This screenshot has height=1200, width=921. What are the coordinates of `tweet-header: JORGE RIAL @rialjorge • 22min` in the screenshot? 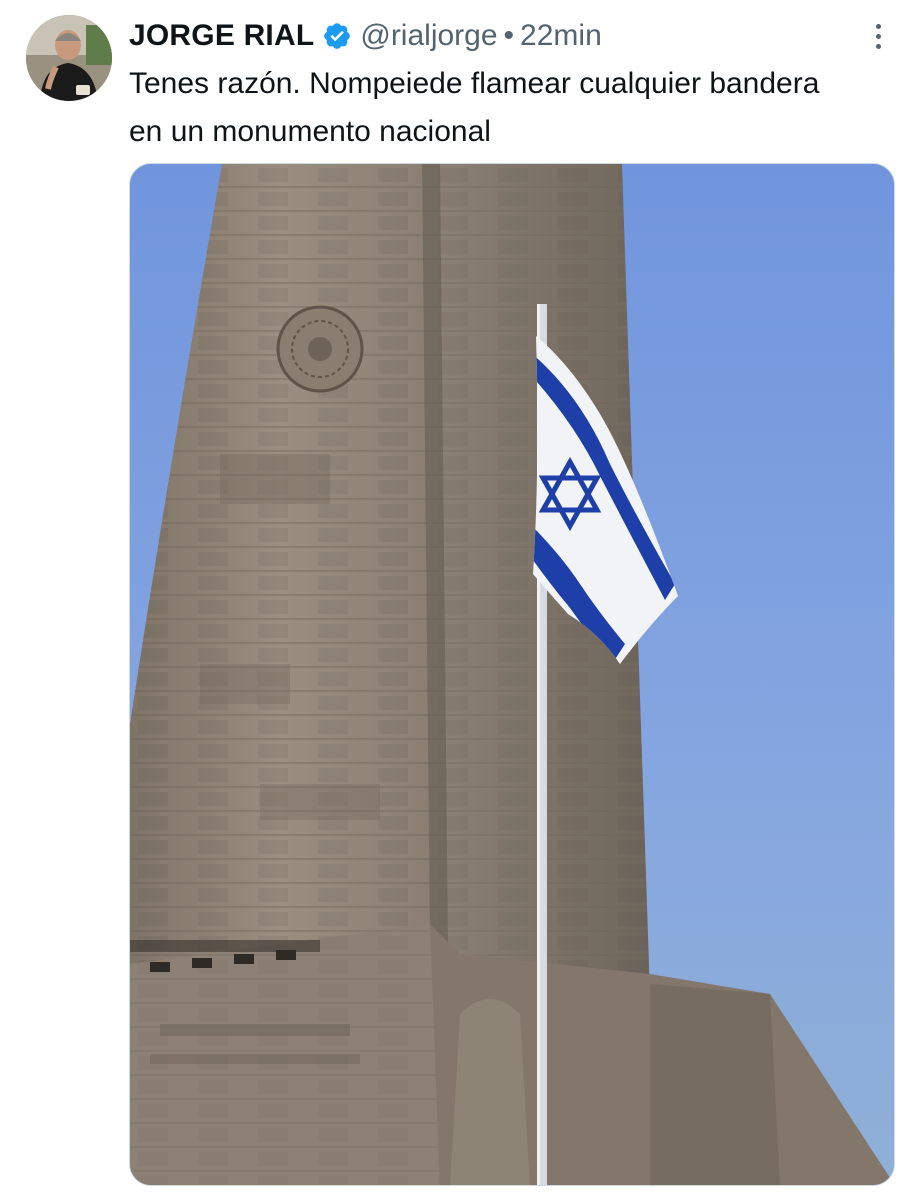 It's located at (365, 36).